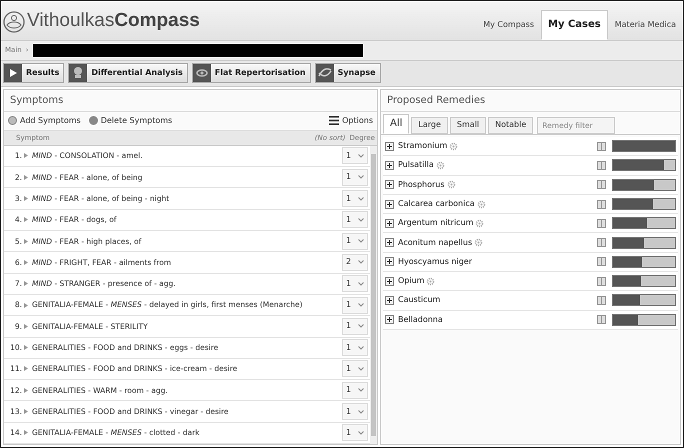 The image size is (684, 448). I want to click on toolbar-button: Results, so click(33, 73).